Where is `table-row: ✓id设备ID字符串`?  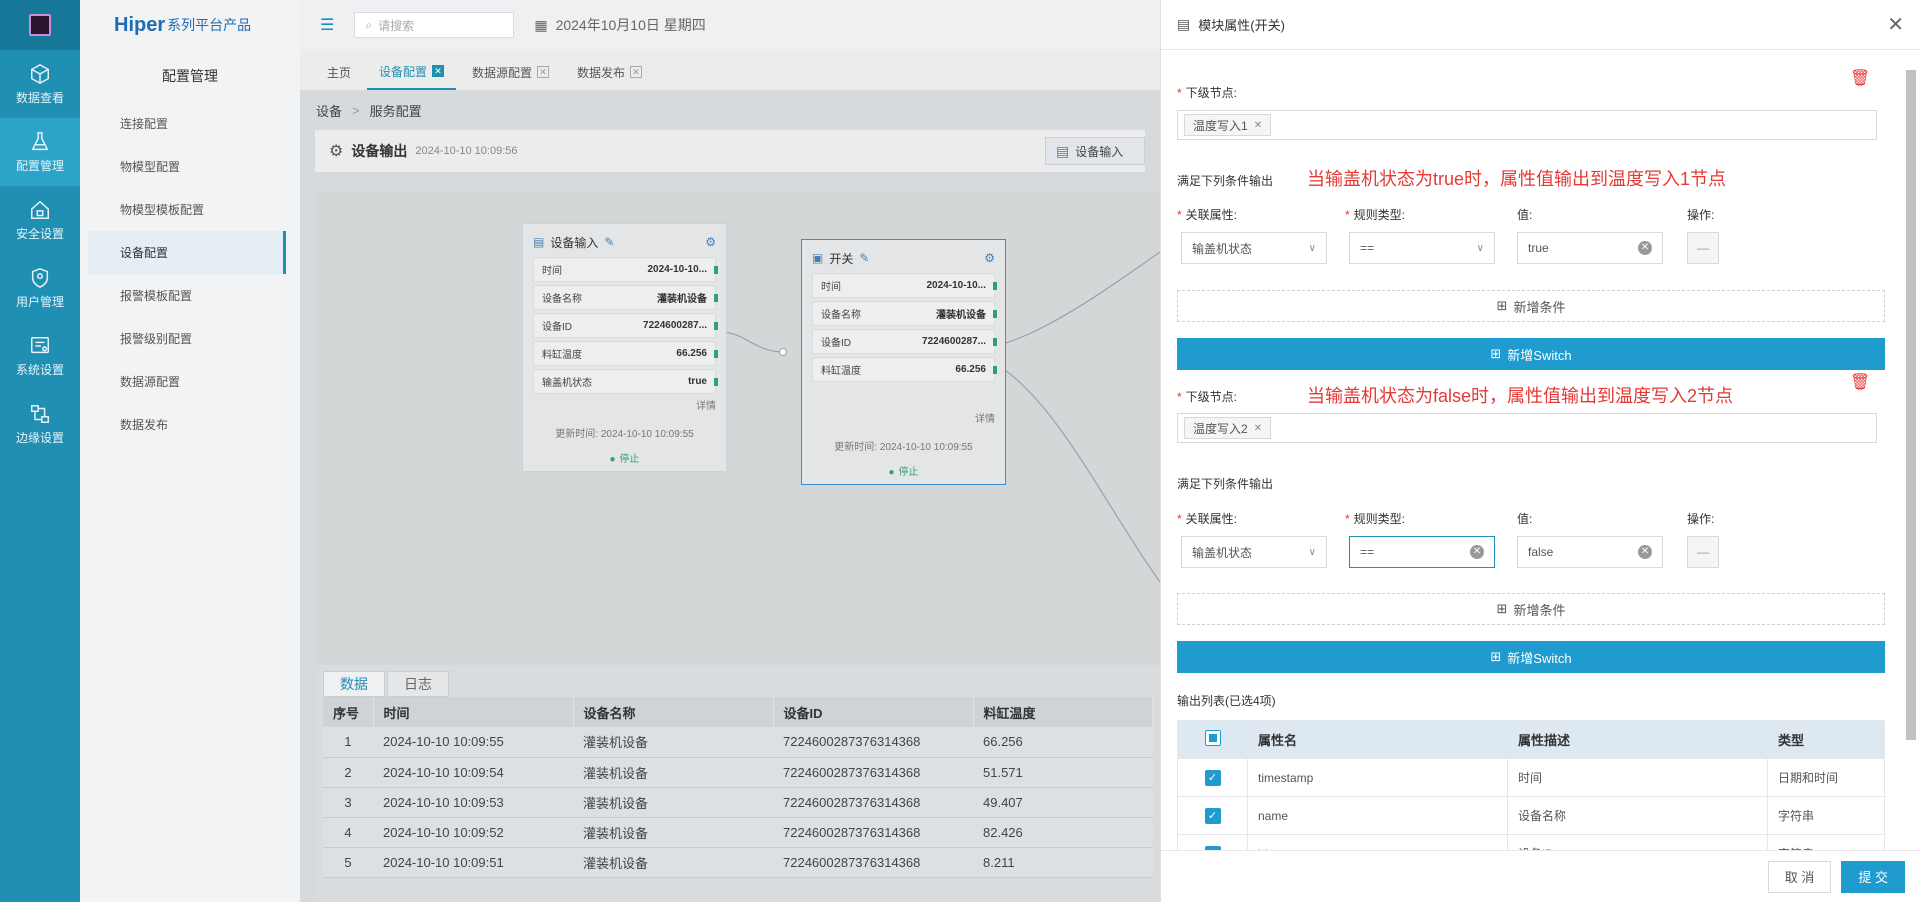
table-row: ✓id设备ID字符串 is located at coordinates (1531, 842).